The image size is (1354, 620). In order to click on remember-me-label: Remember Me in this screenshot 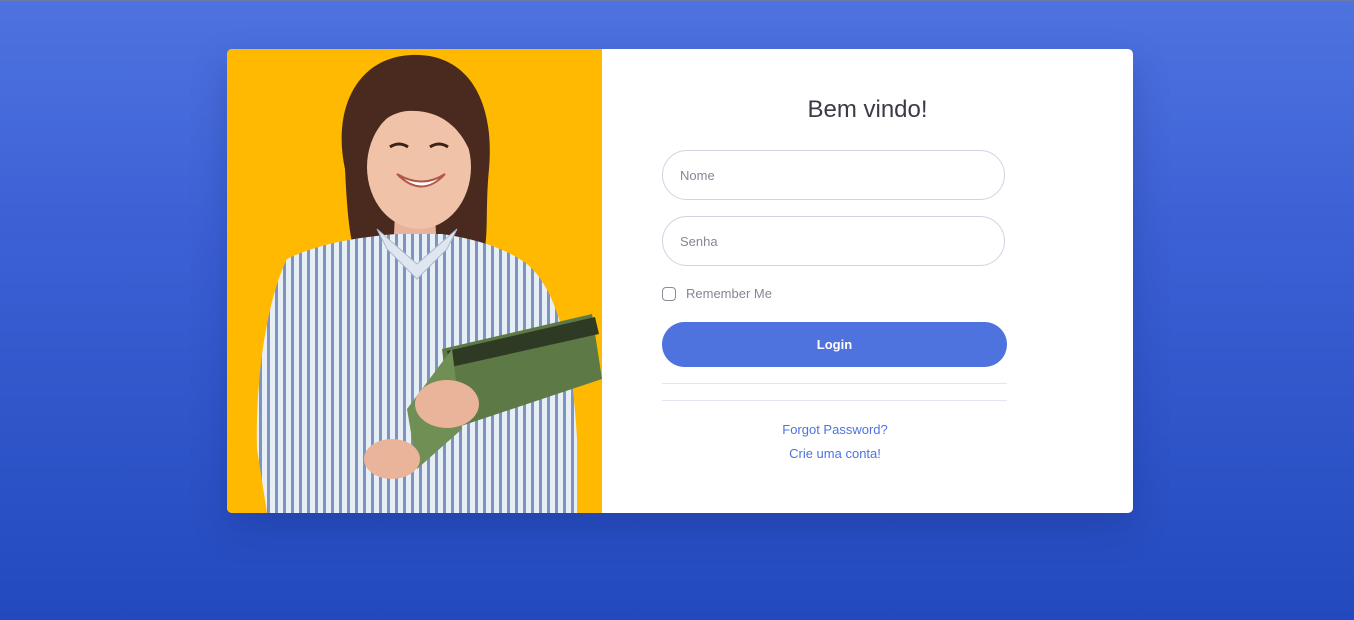, I will do `click(729, 293)`.